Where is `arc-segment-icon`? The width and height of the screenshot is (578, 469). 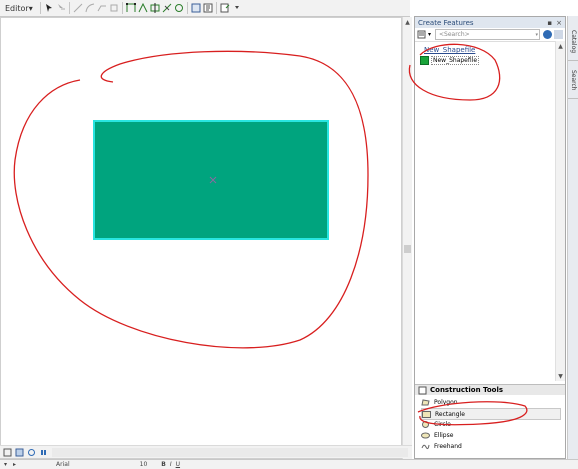
arc-segment-icon is located at coordinates (89, 8).